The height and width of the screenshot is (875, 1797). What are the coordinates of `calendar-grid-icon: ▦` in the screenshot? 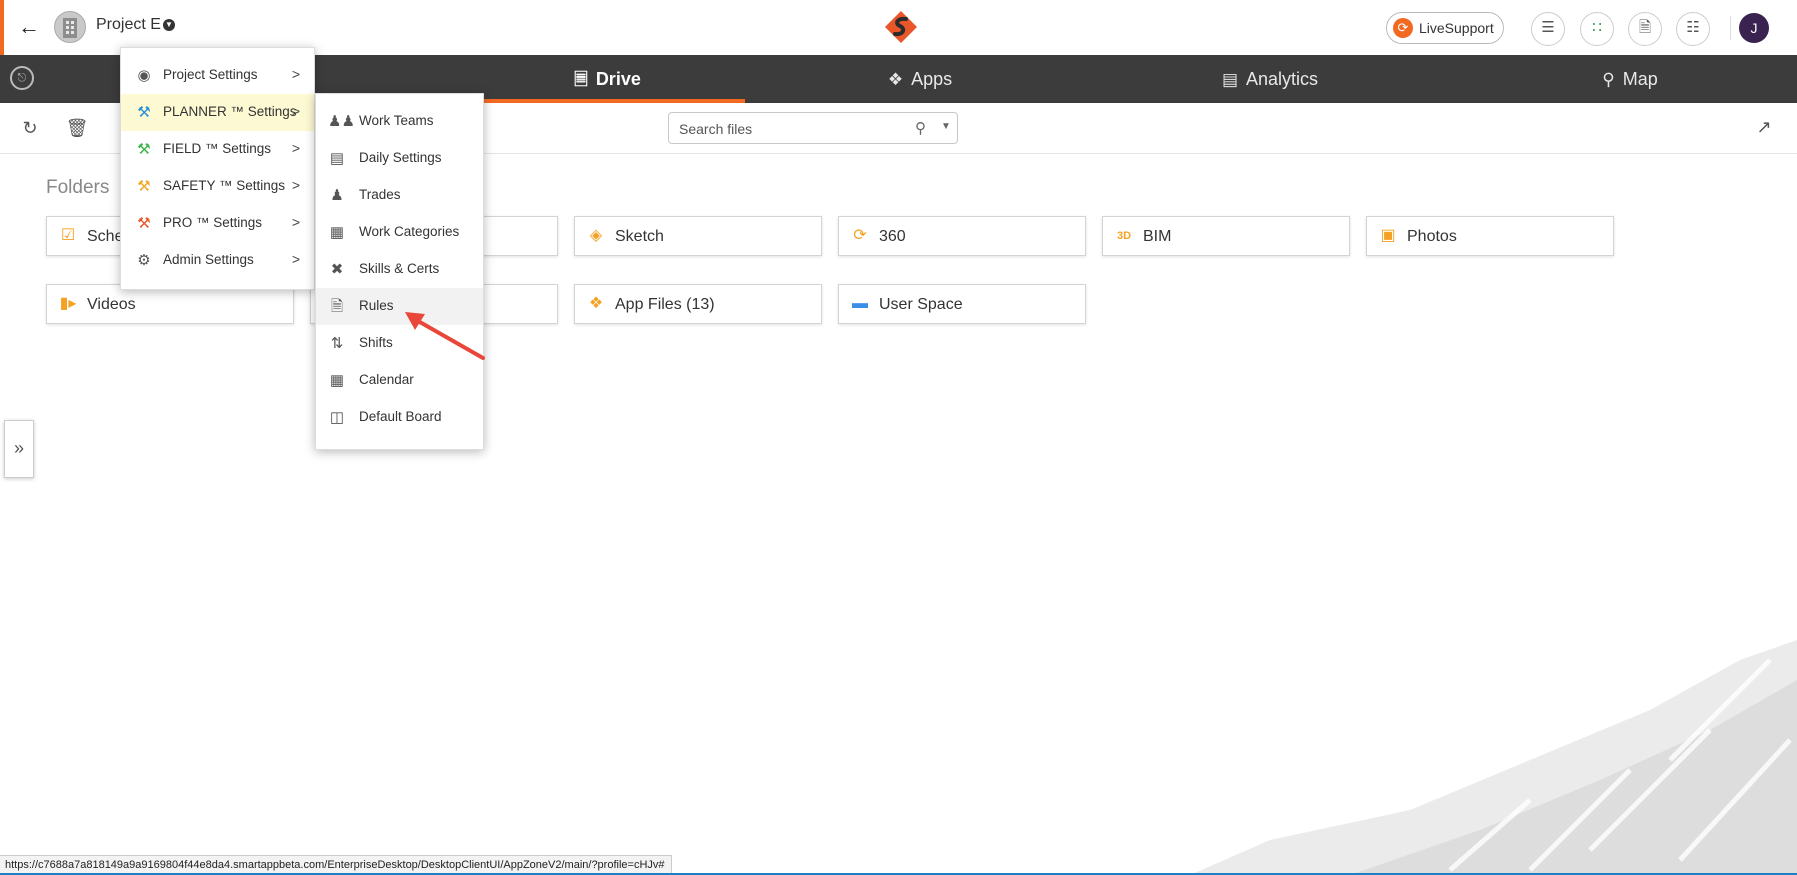 It's located at (337, 380).